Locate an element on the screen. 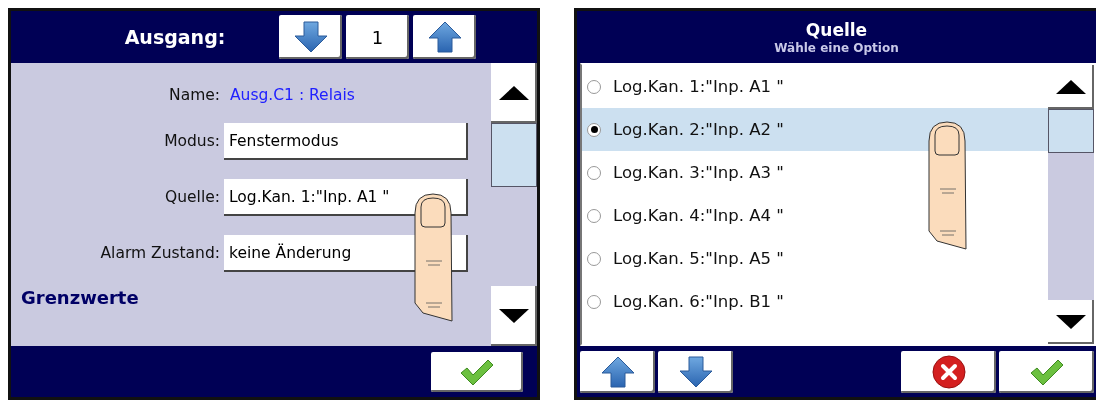 This screenshot has width=1096, height=403. option-item: Log.Kan. 4:"Inp. A4 " is located at coordinates (815, 215).